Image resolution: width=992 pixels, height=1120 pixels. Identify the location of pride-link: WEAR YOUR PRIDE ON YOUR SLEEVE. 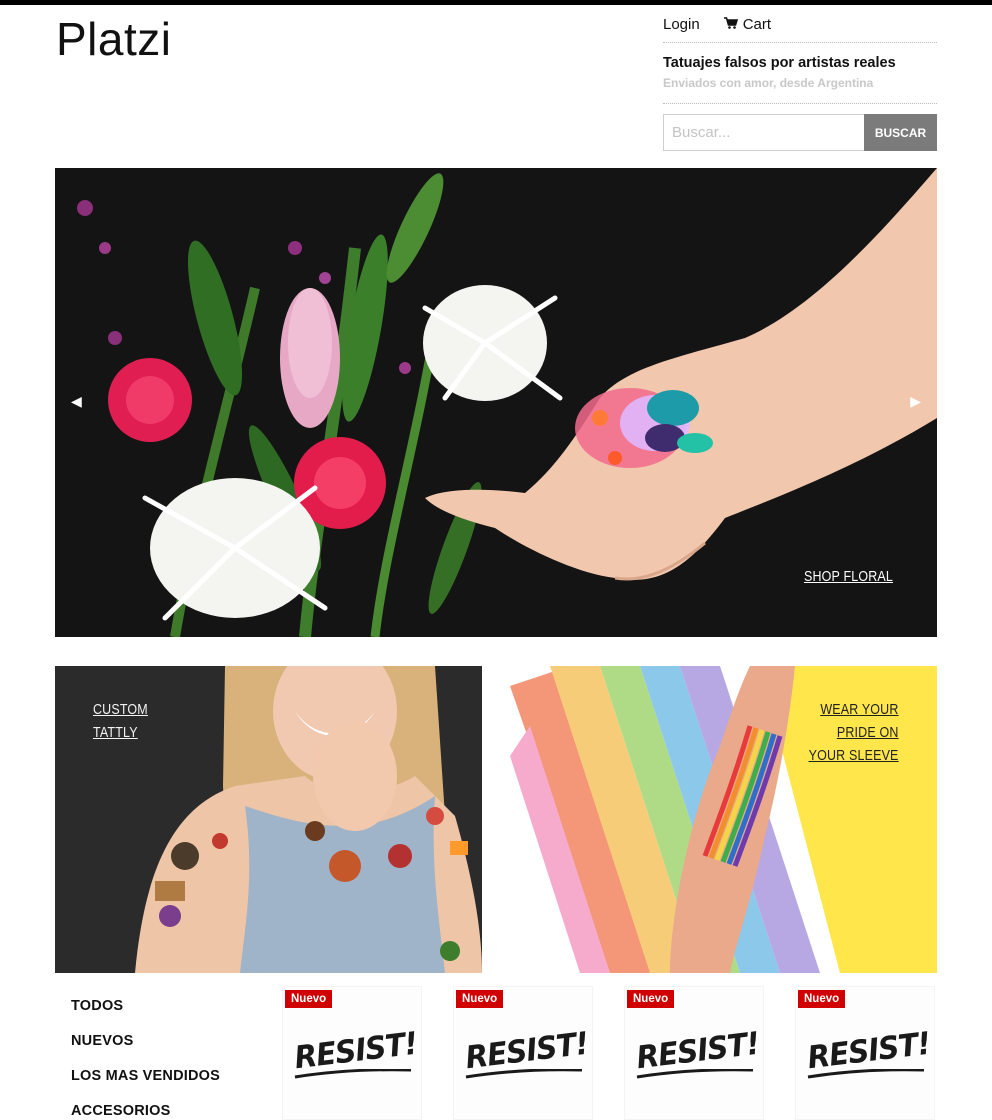
(854, 733).